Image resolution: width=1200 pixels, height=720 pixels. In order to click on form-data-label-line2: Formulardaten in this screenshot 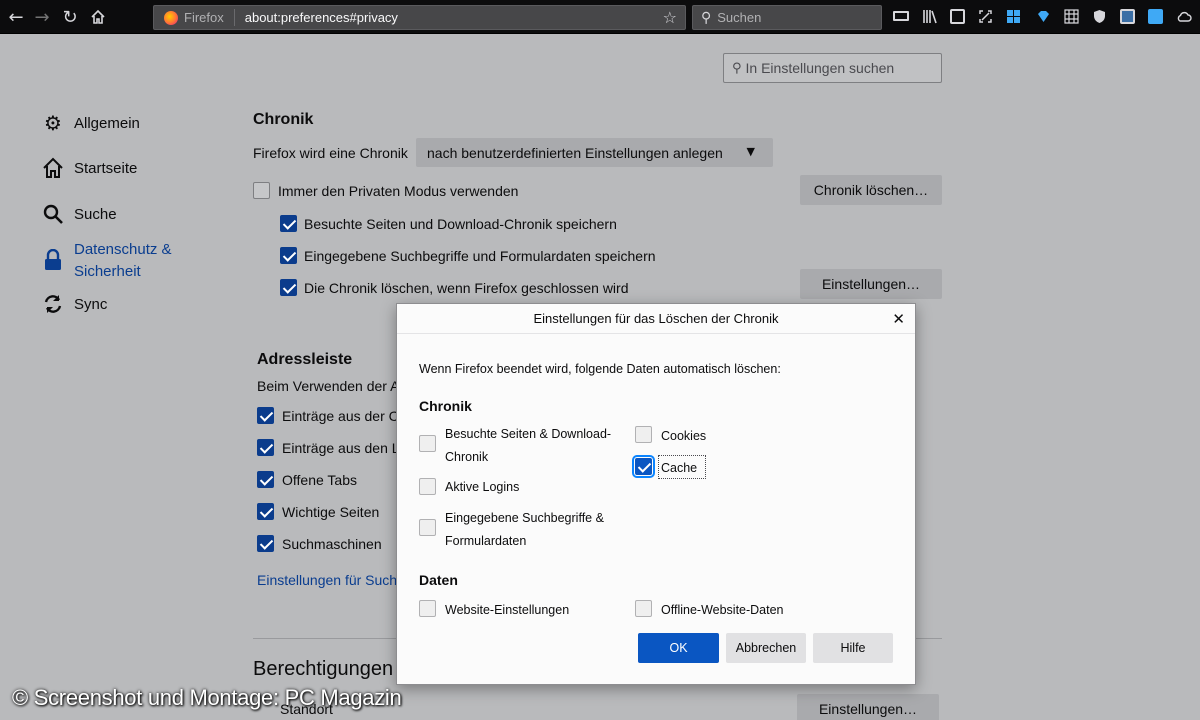, I will do `click(486, 541)`.